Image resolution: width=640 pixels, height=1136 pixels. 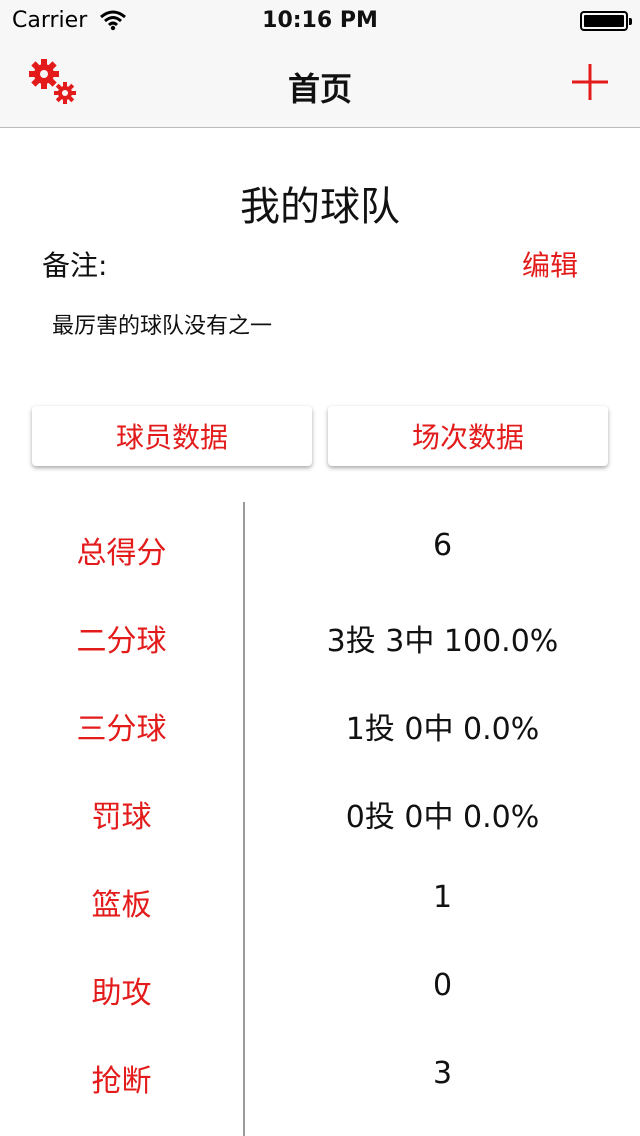 What do you see at coordinates (319, 89) in the screenshot?
I see `page-title: 首页` at bounding box center [319, 89].